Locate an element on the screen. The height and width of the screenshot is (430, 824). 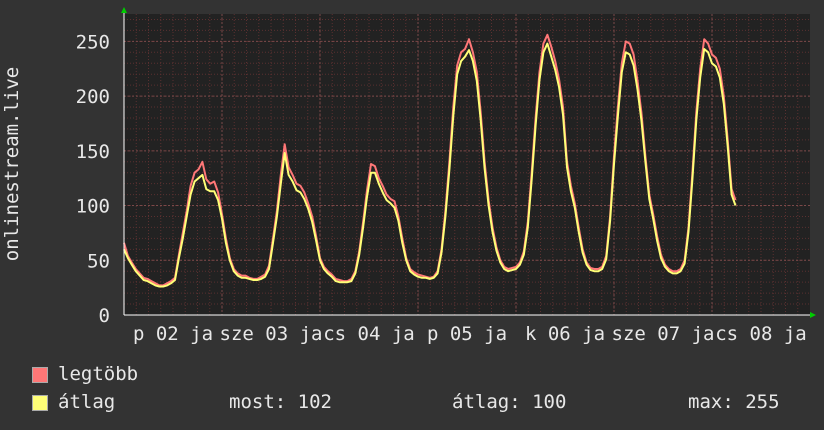
x-tick-label: sze 03 ja is located at coordinates (271, 334).